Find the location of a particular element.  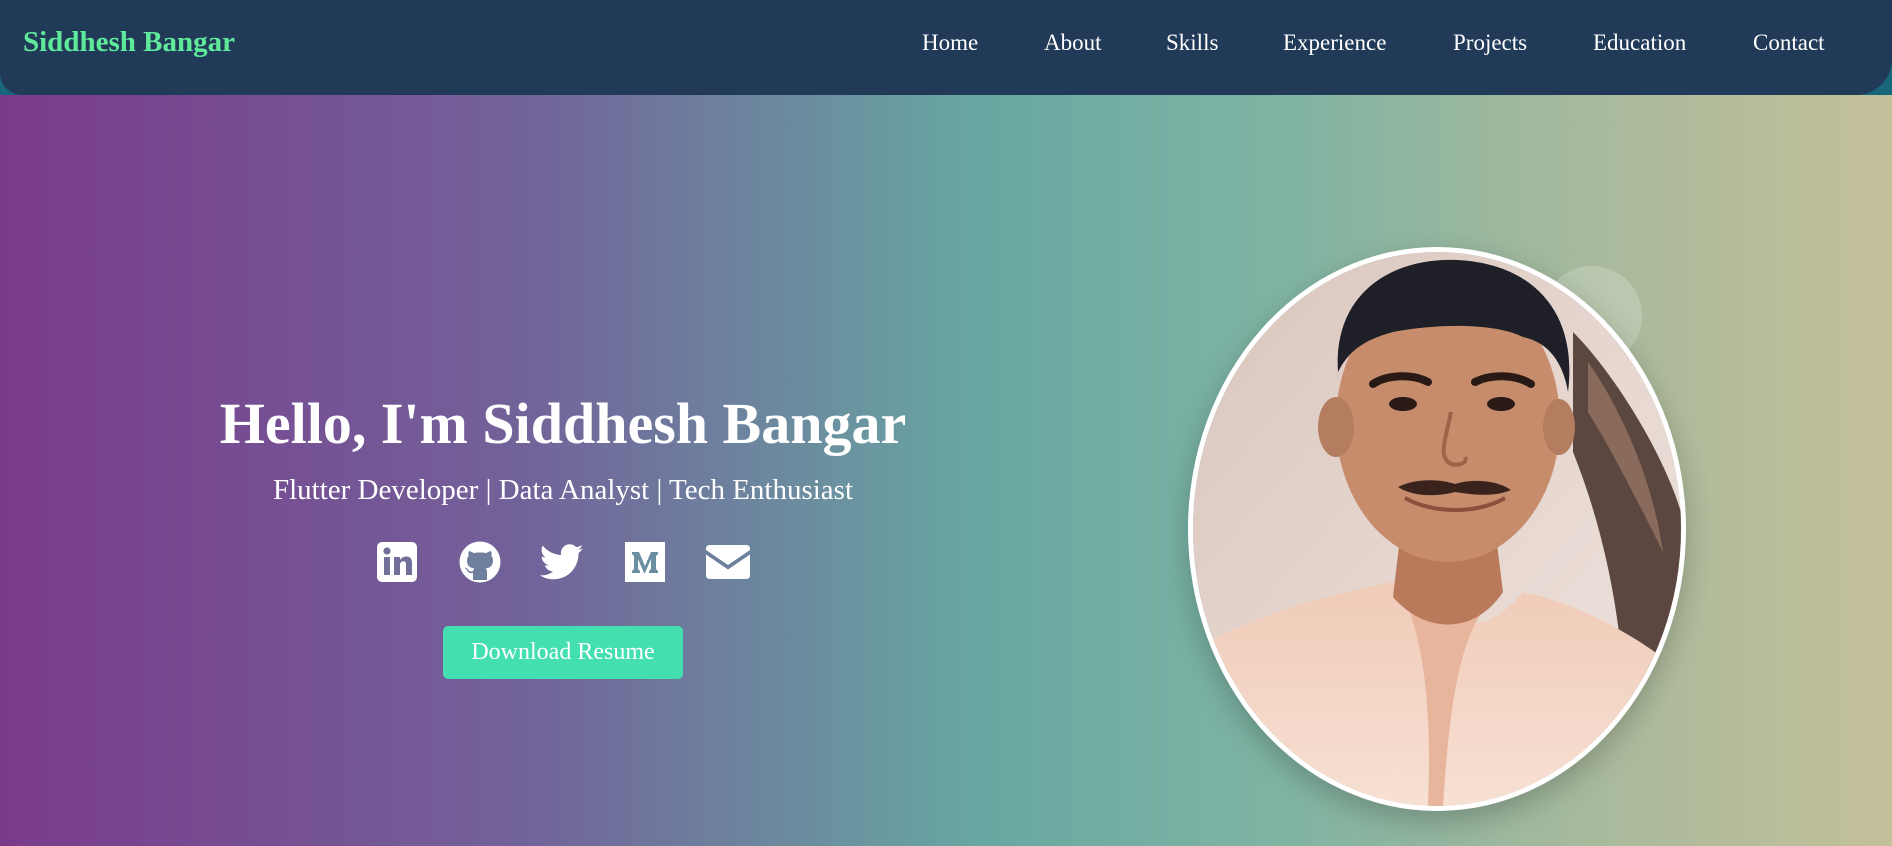

medium-icon is located at coordinates (645, 562).